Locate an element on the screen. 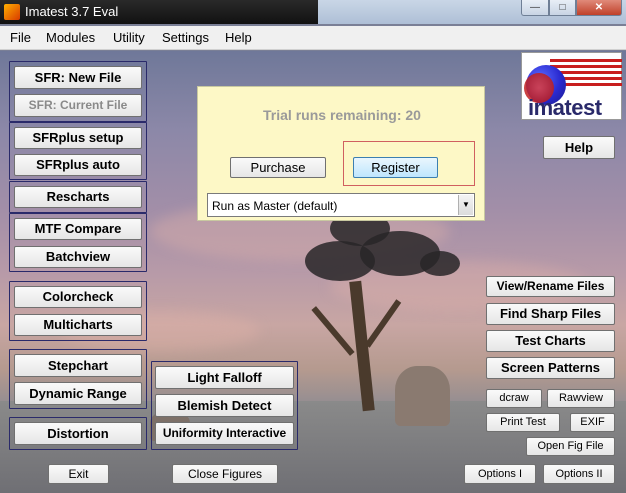 The height and width of the screenshot is (493, 626). title-bar: Imatest 3.7 Eval — □ ✕ is located at coordinates (313, 12).